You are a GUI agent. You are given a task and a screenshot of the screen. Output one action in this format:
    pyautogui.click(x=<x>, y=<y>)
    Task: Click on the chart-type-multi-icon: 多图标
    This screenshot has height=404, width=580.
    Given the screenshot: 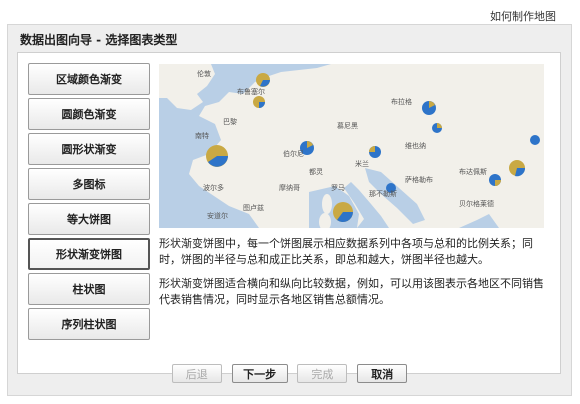 What is the action you would take?
    pyautogui.click(x=89, y=184)
    